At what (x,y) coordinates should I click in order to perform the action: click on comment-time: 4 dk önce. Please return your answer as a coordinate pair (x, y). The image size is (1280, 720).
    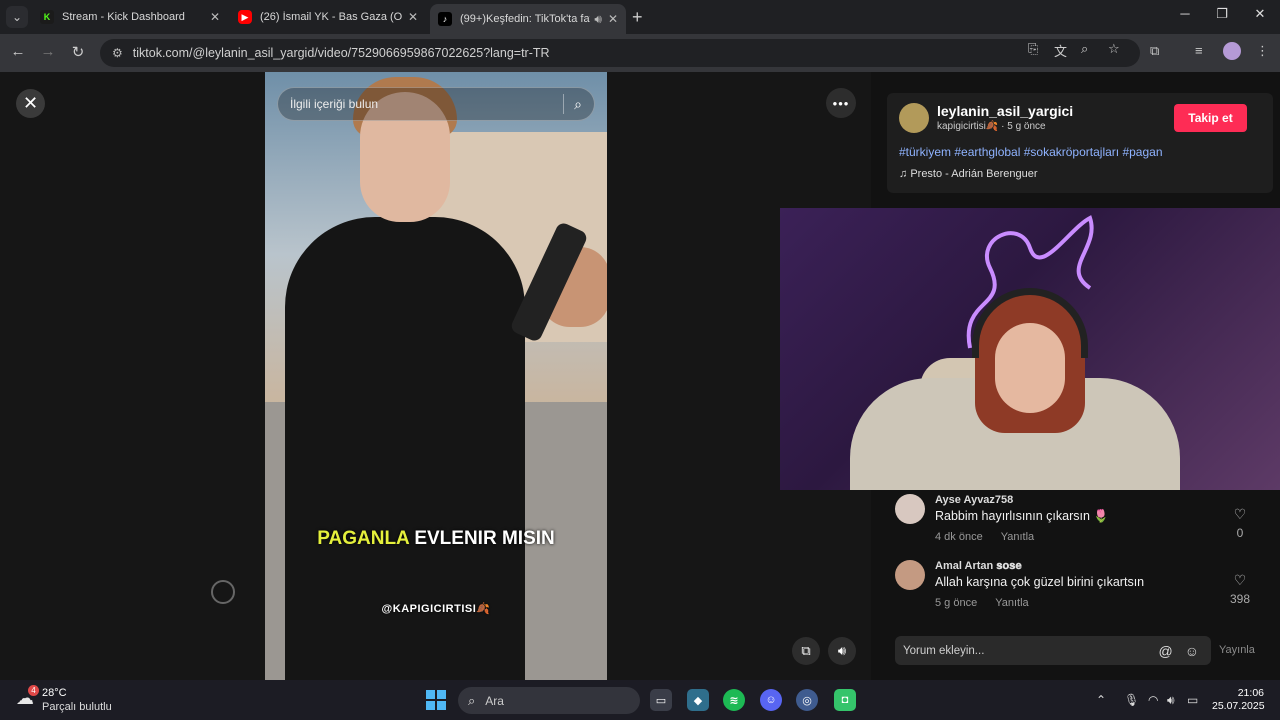
    Looking at the image, I should click on (959, 537).